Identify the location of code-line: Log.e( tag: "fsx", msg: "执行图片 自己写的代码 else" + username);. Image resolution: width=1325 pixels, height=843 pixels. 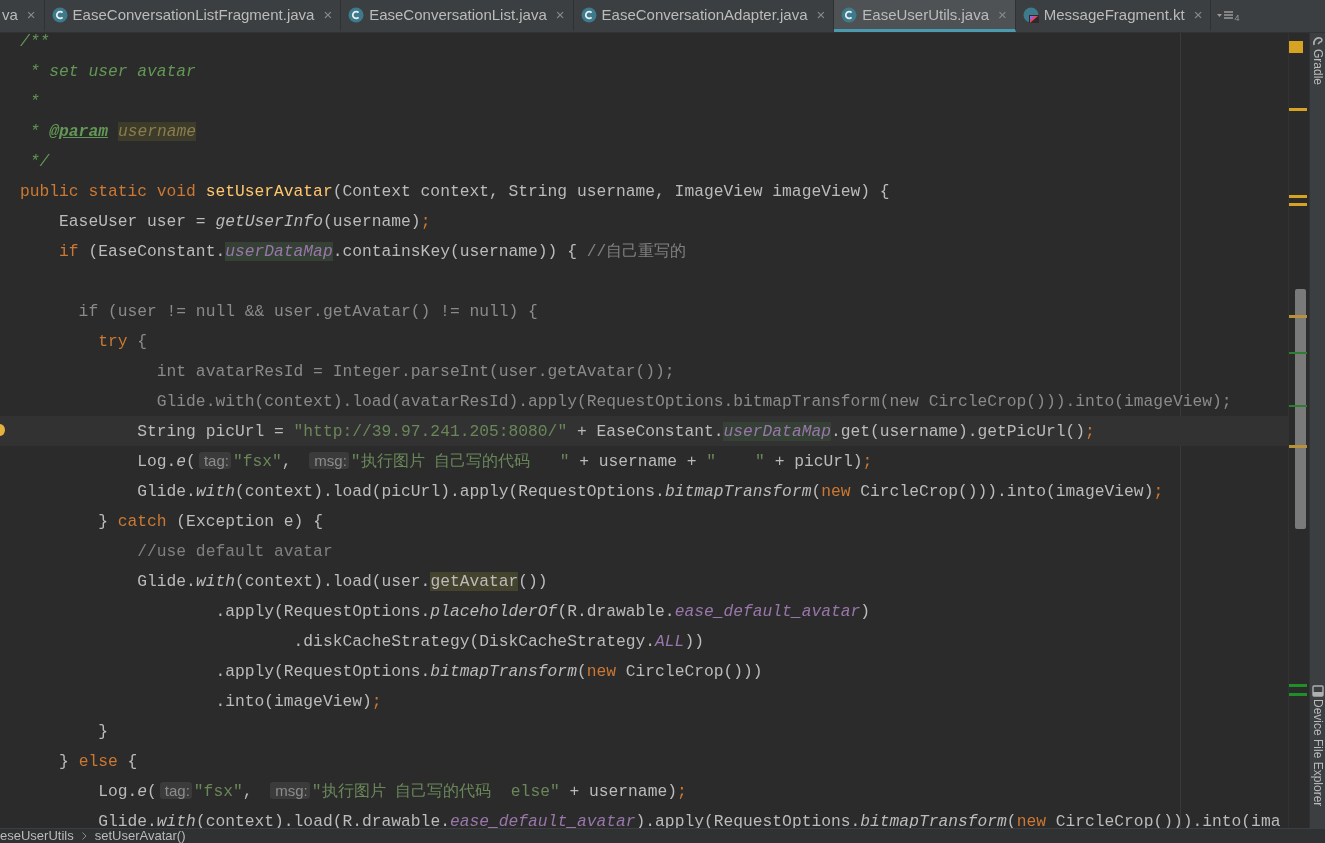
(392, 791).